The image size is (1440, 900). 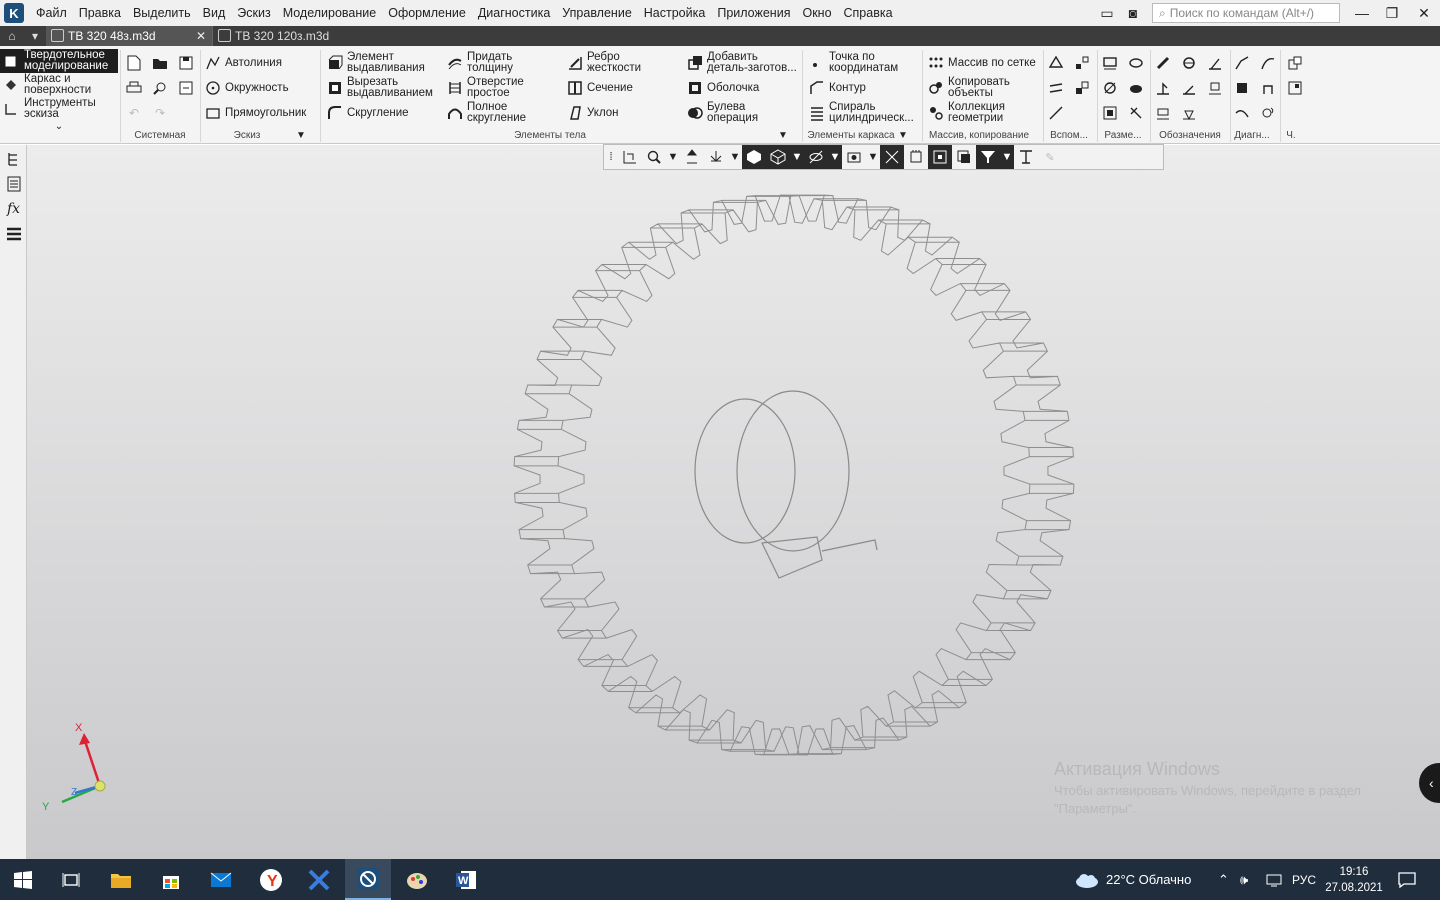 I want to click on tab-document-48: ТВ 320 48з.m3d ✕, so click(x=129, y=36).